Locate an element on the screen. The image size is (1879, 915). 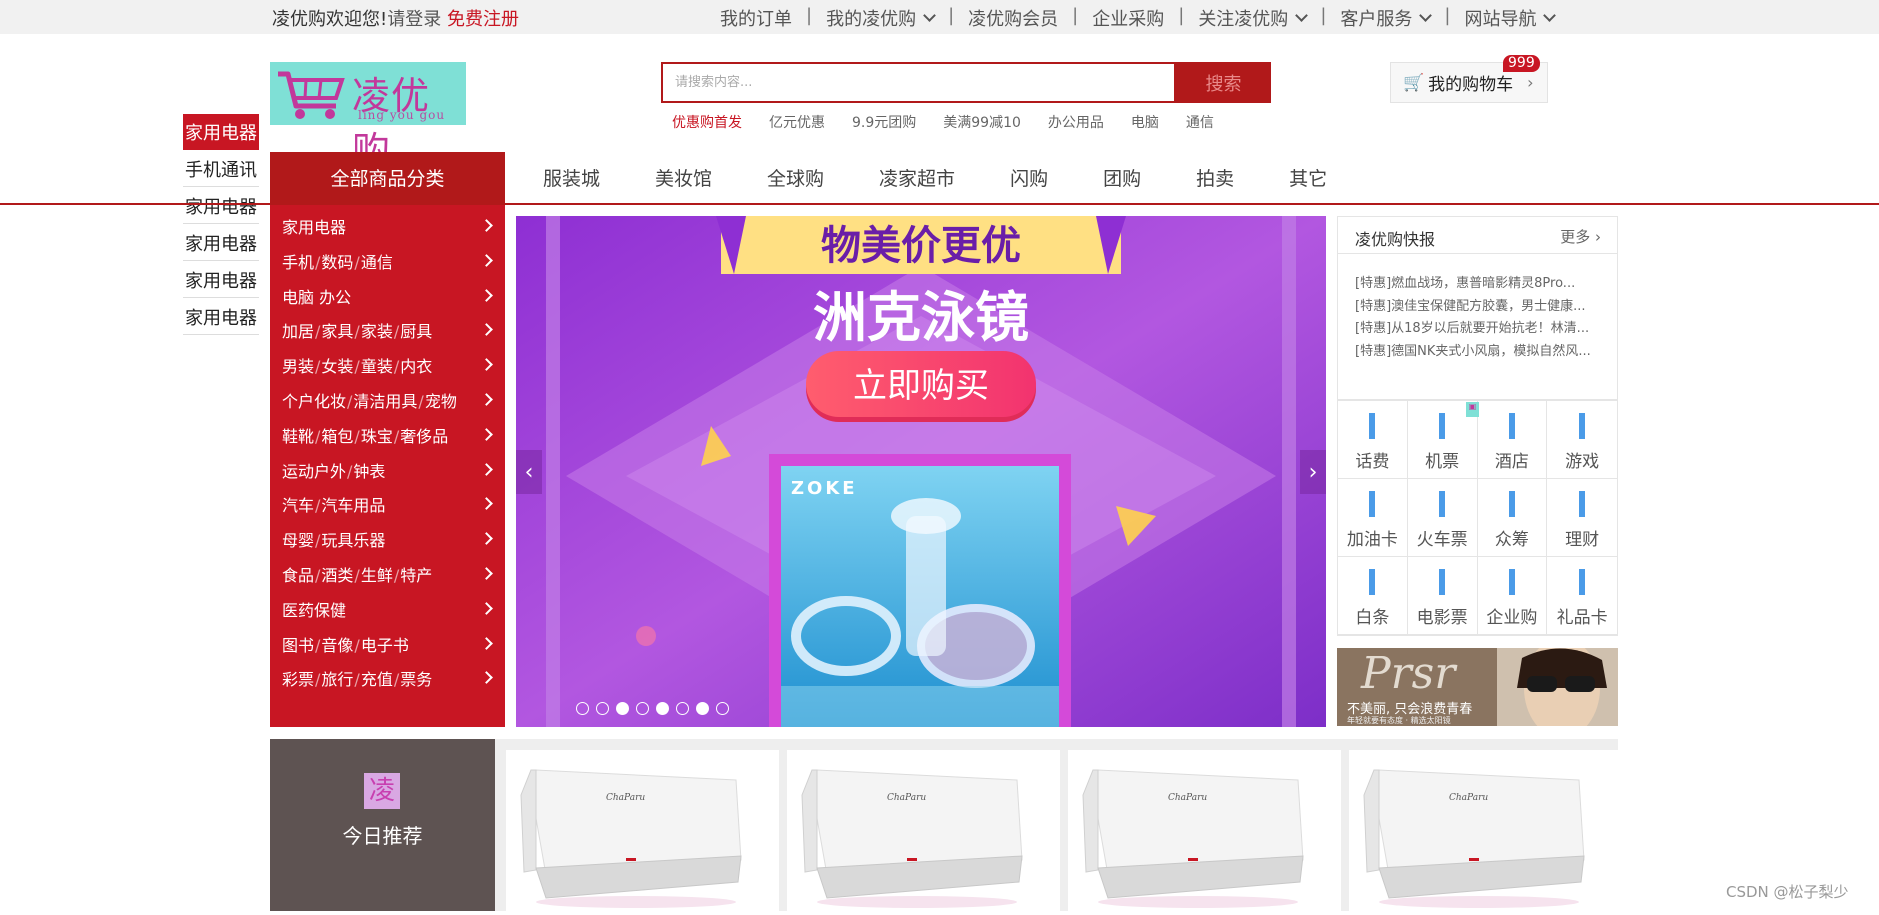
banner-next-button: › is located at coordinates (1313, 472).